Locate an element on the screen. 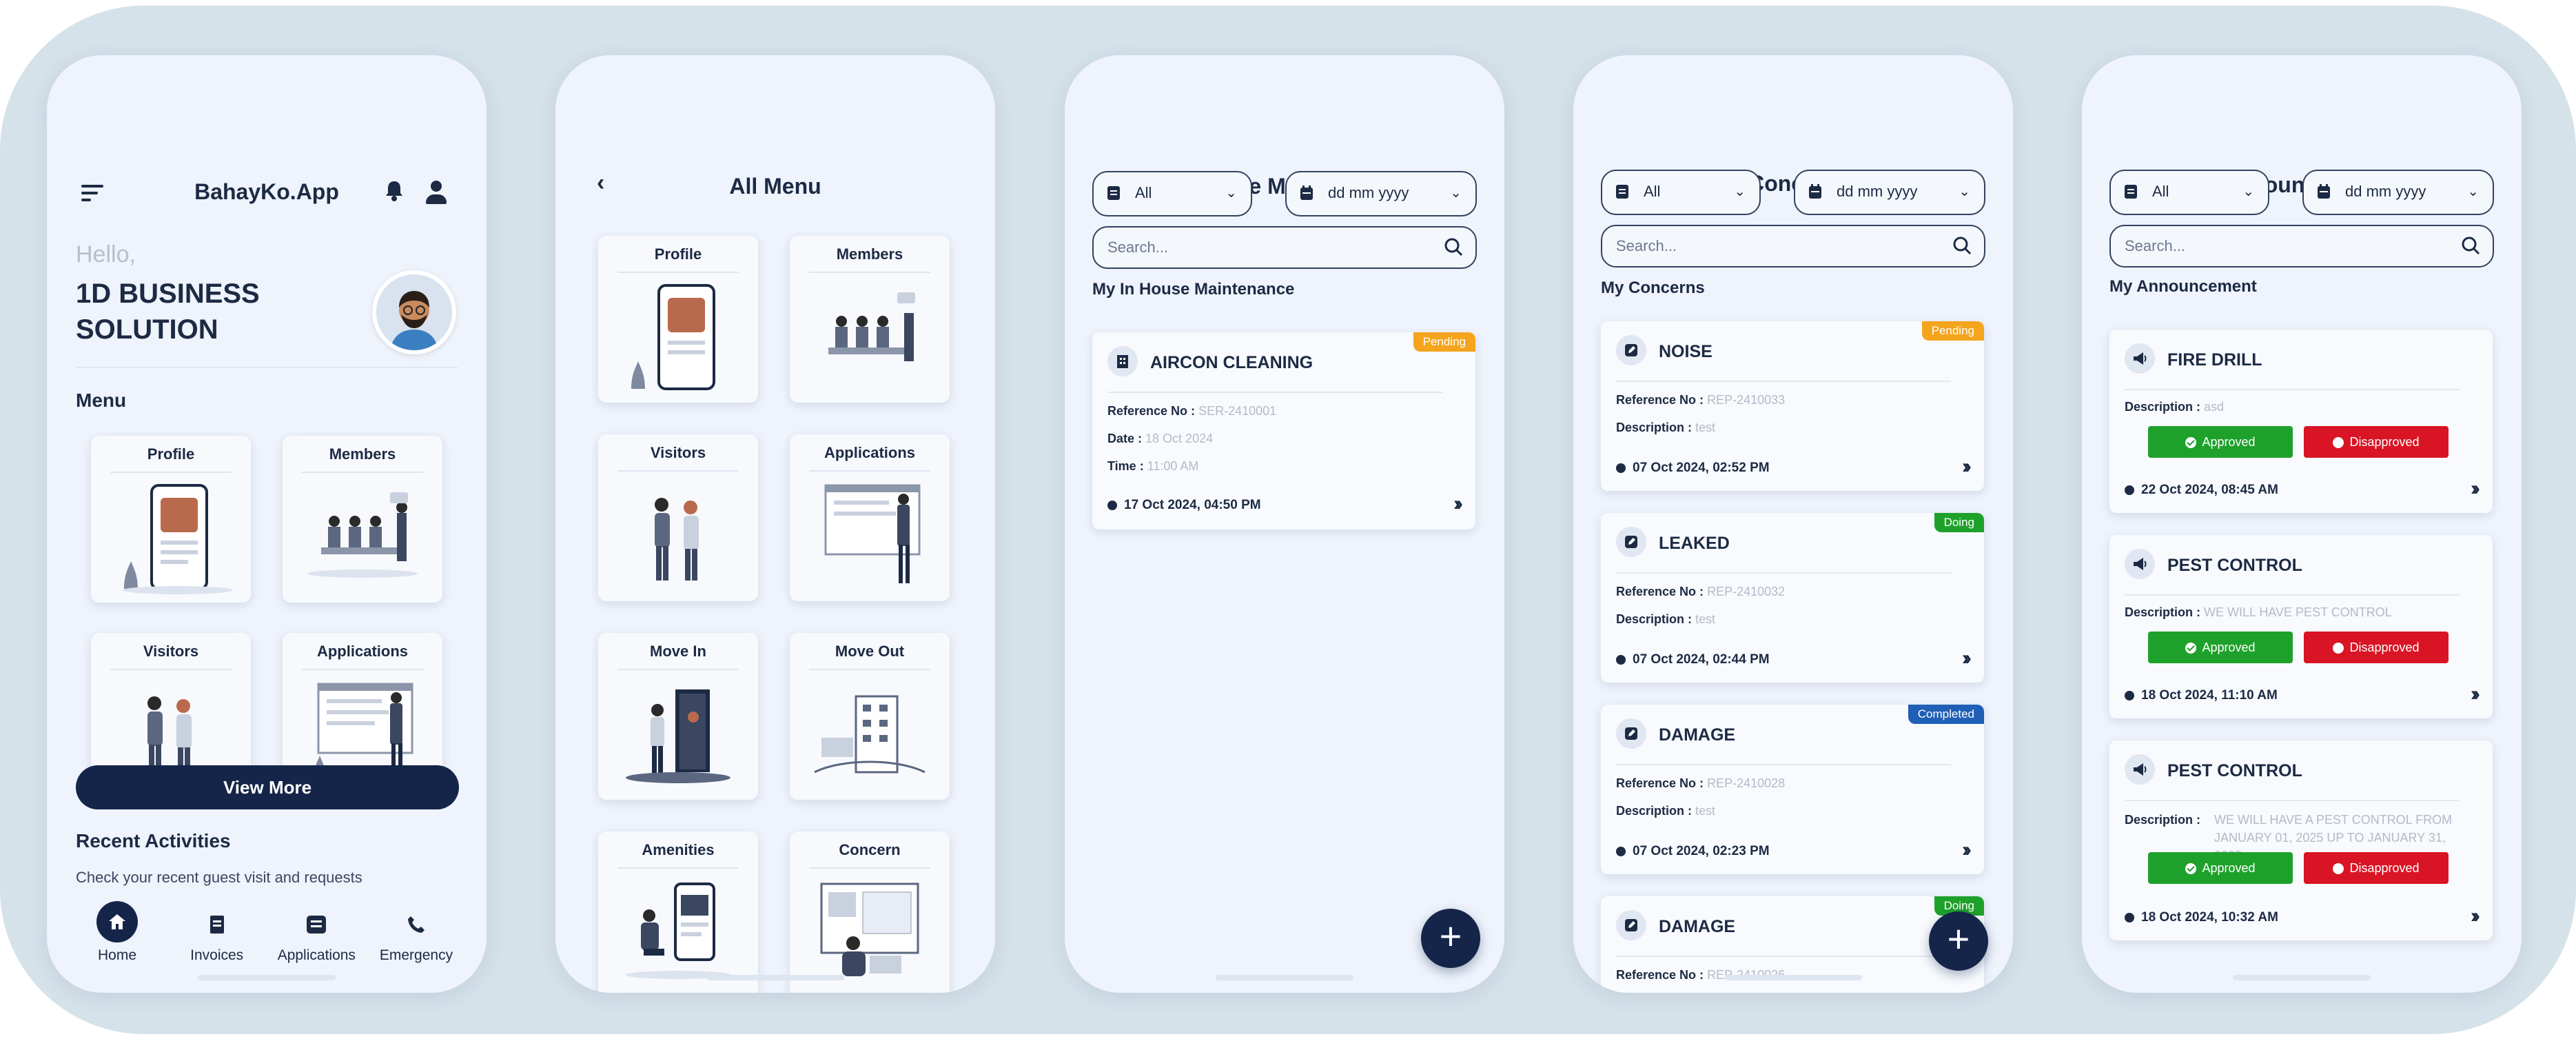  reference-row: Reference No : REP-2410033 is located at coordinates (1701, 400).